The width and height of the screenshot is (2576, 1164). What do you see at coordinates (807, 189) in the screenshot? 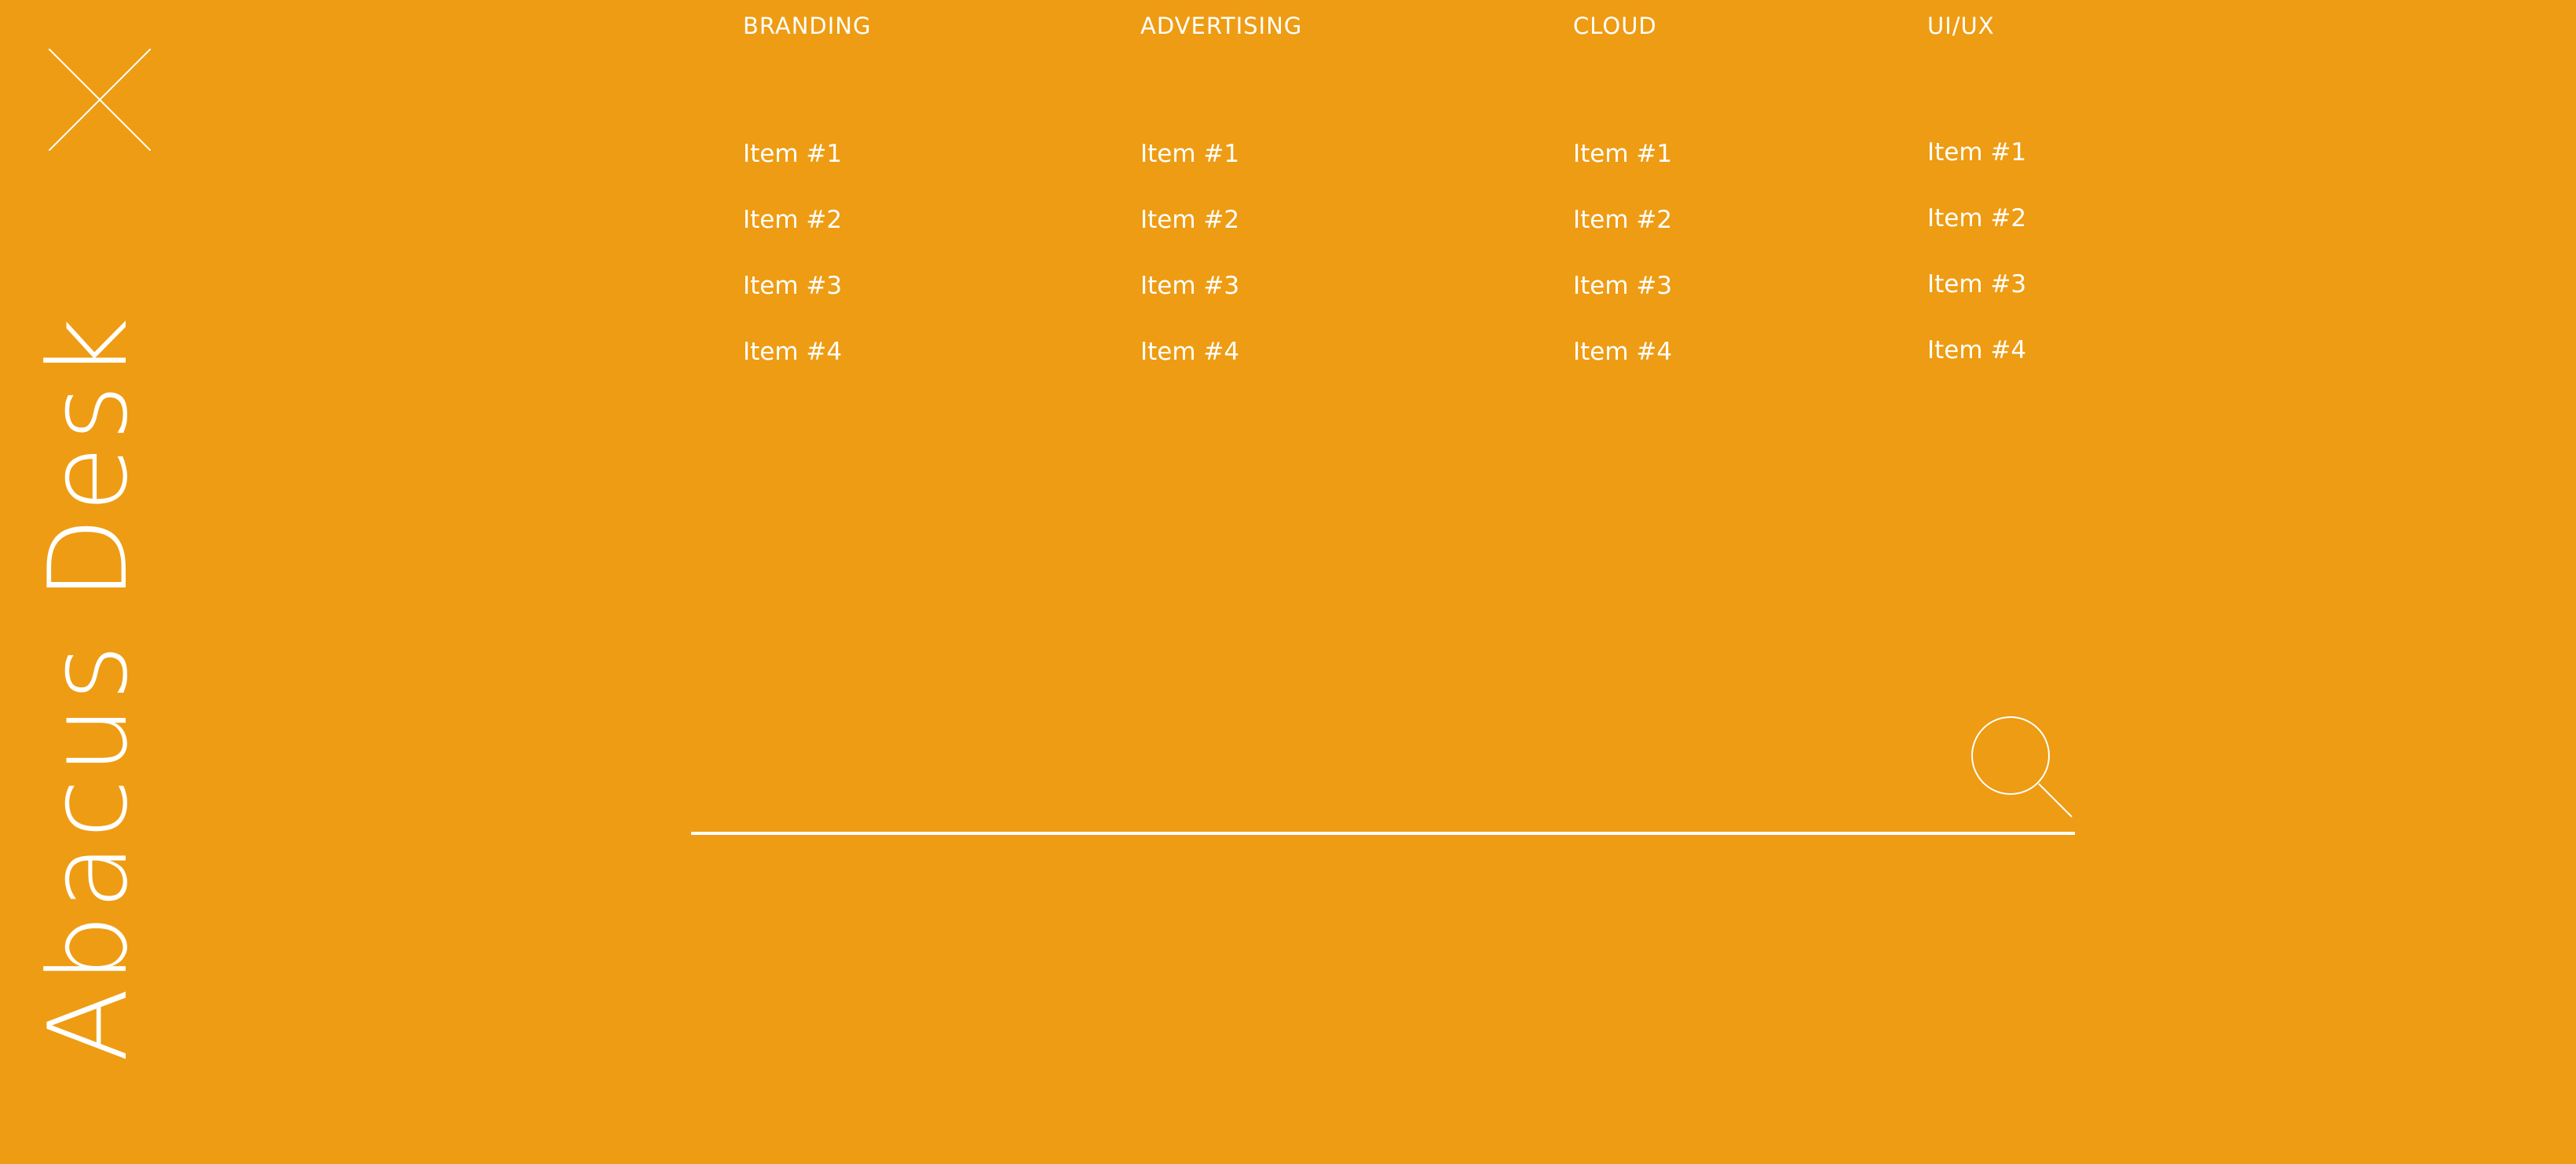
I see `menu-column-branding: BRANDING Item #1 Item #2 Item #3 Item #4` at bounding box center [807, 189].